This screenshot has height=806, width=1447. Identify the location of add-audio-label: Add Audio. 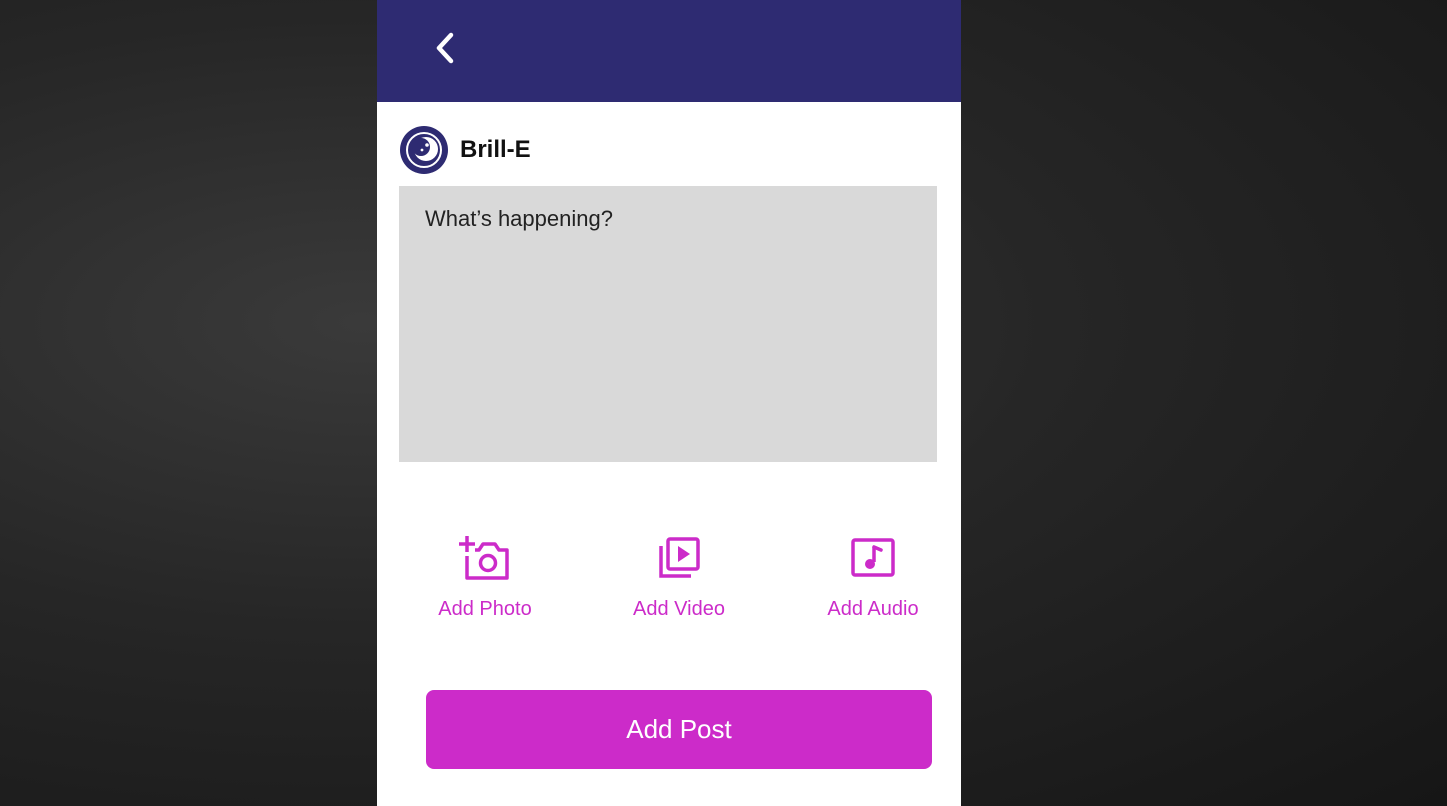
(873, 609).